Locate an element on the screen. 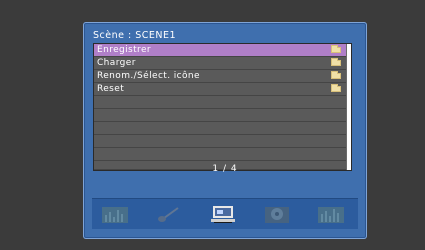 The width and height of the screenshot is (425, 250). menu-item-renom-select-icone: Renom./Sélect. icône is located at coordinates (220, 76).